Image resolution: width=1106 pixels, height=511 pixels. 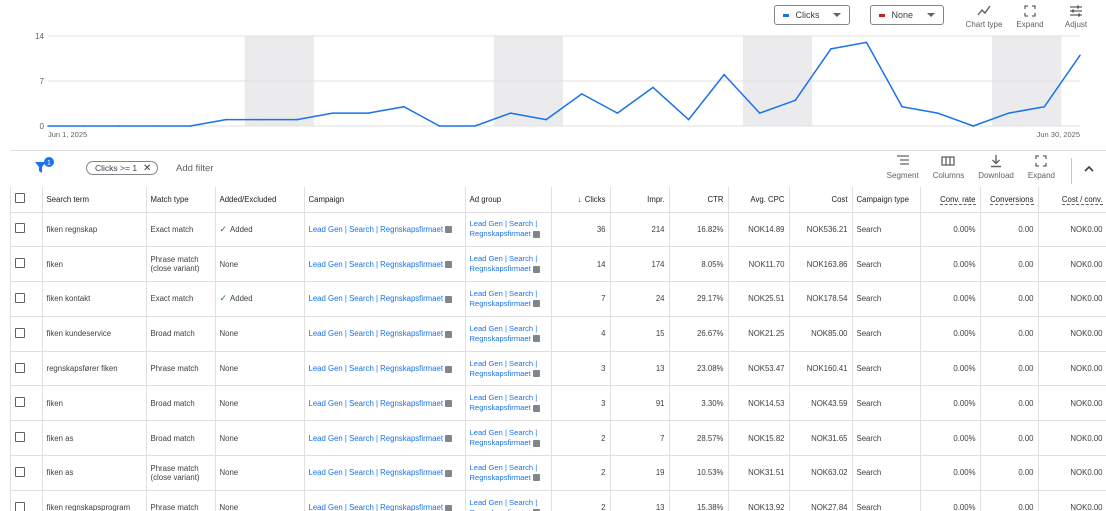 What do you see at coordinates (385, 200) in the screenshot?
I see `col-campaign: Campaign` at bounding box center [385, 200].